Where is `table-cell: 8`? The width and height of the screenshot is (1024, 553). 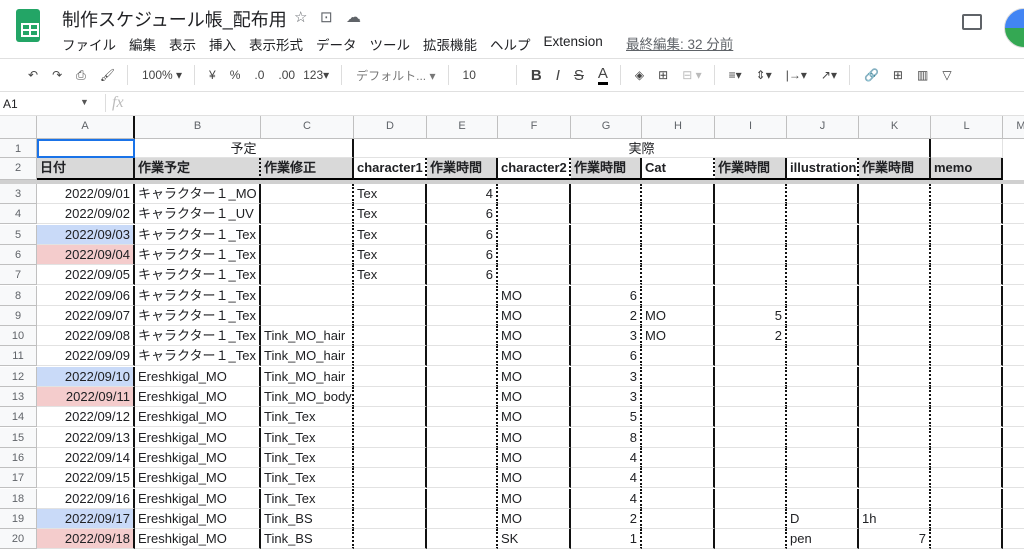
table-cell: 8 is located at coordinates (606, 437).